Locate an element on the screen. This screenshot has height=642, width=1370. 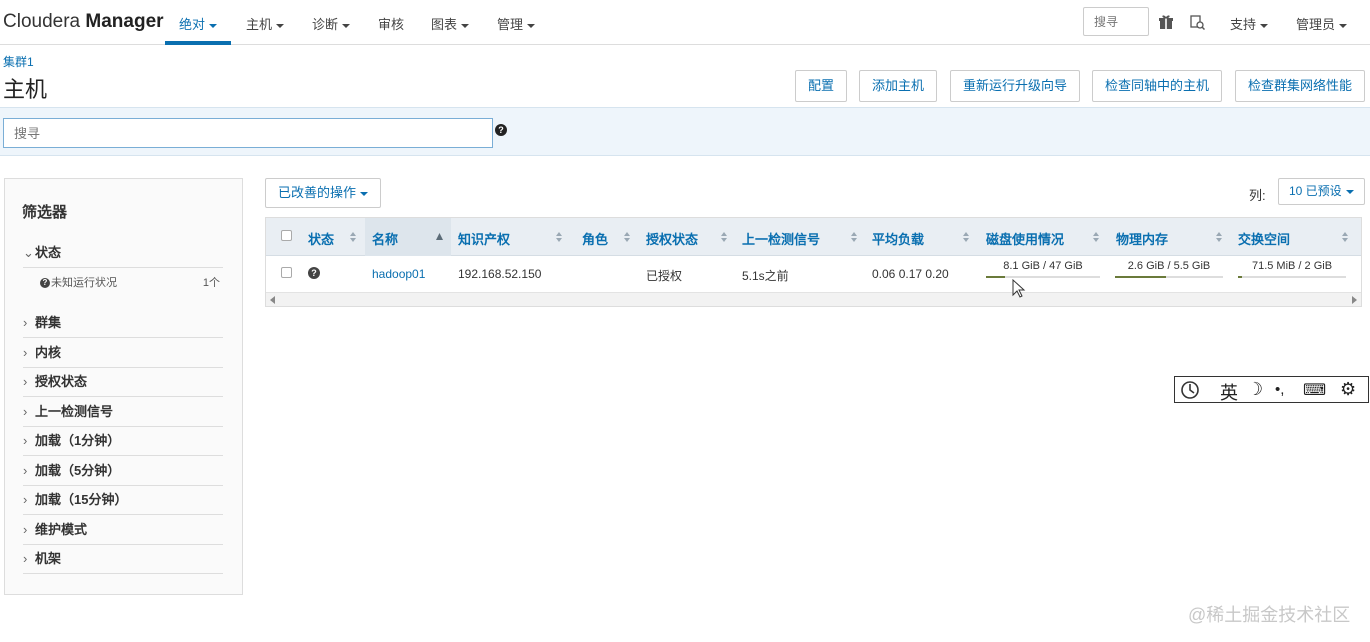
memory-fill is located at coordinates (1140, 277).